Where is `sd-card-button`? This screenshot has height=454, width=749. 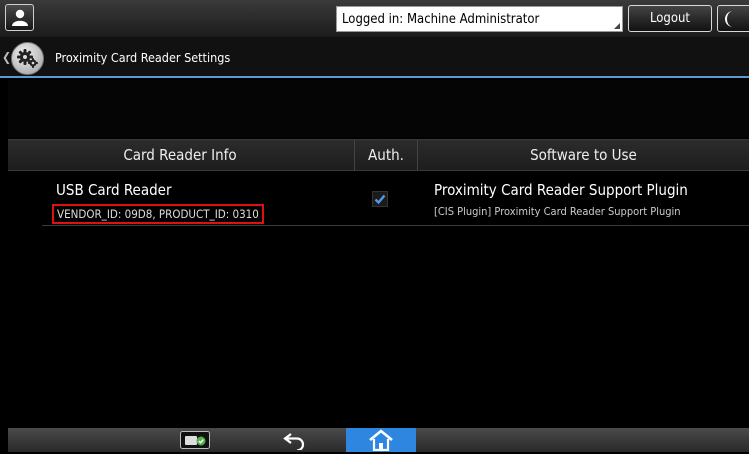
sd-card-button is located at coordinates (195, 442).